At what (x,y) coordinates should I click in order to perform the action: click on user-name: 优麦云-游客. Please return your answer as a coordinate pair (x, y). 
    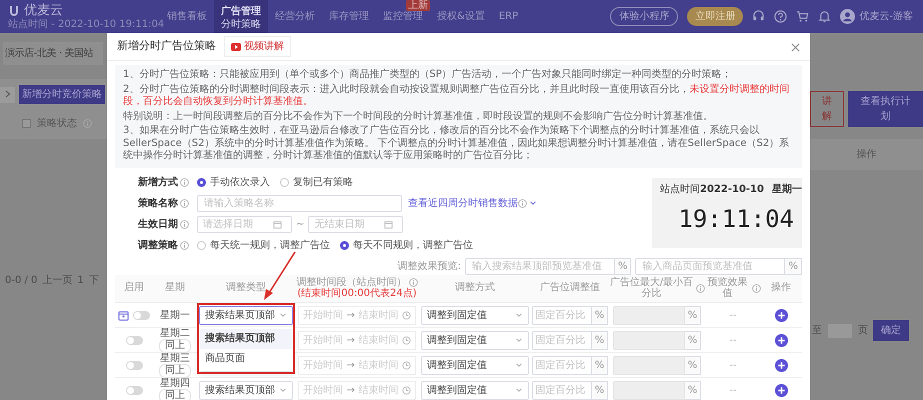
    Looking at the image, I should click on (886, 16).